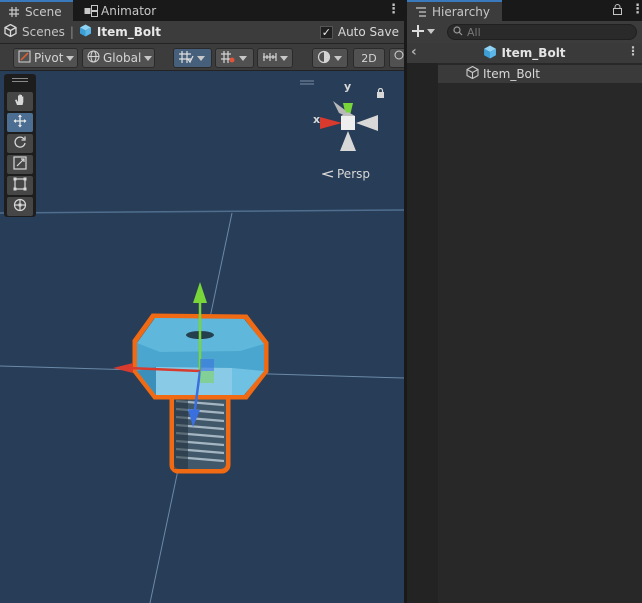 The image size is (642, 603). What do you see at coordinates (269, 58) in the screenshot?
I see `ruler-icon` at bounding box center [269, 58].